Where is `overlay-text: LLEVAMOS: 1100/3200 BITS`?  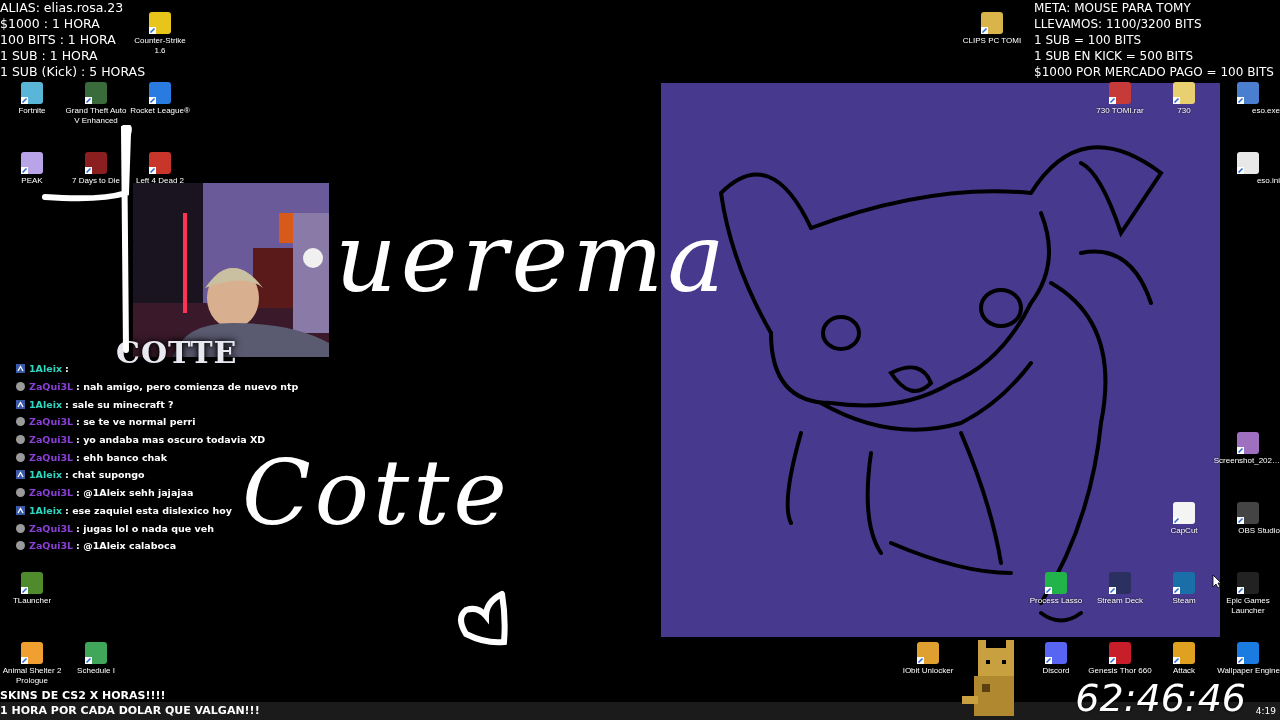 overlay-text: LLEVAMOS: 1100/3200 BITS is located at coordinates (1118, 24).